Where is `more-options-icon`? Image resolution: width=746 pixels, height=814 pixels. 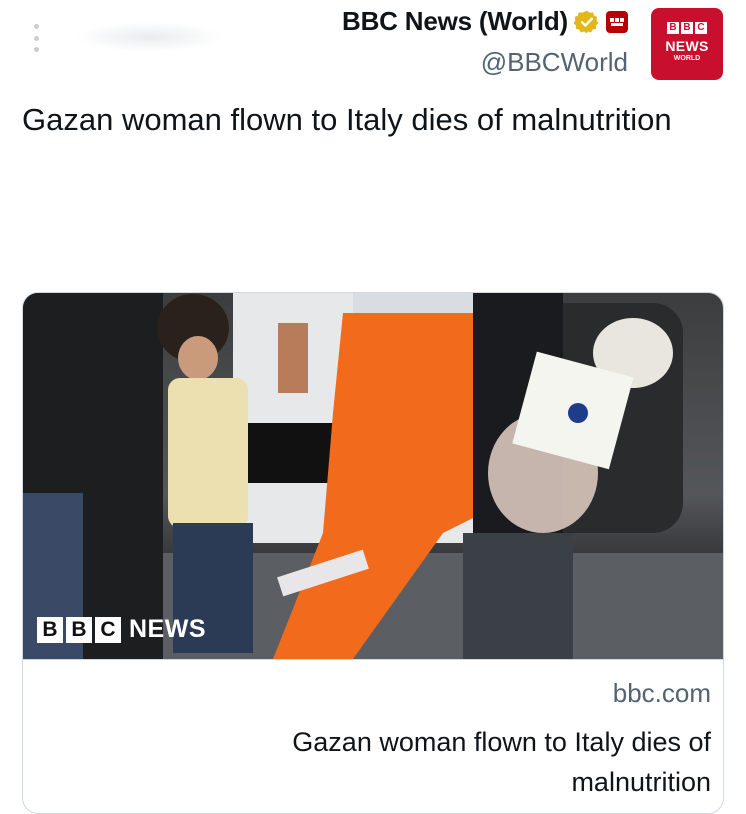
more-options-icon is located at coordinates (36, 38).